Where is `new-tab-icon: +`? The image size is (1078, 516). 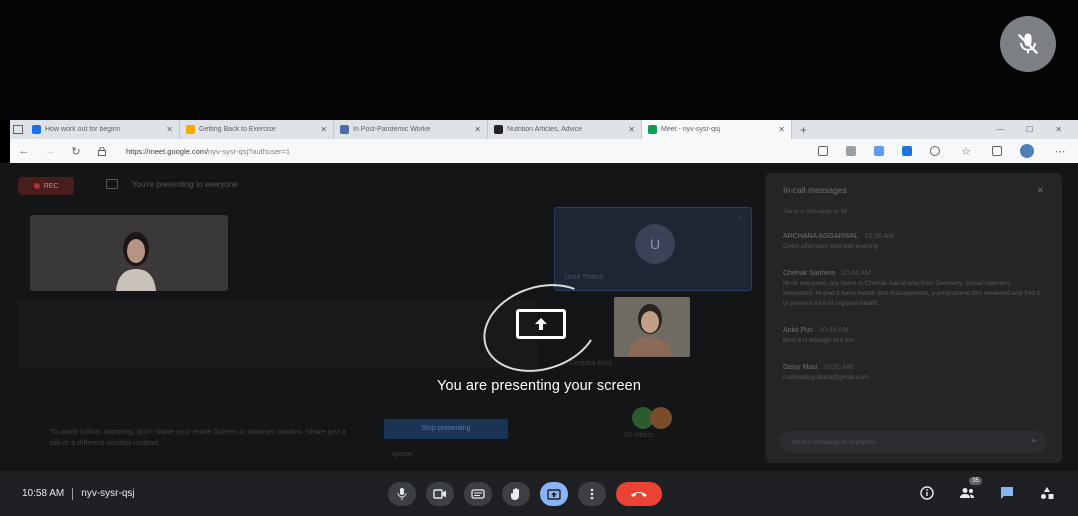 new-tab-icon: + is located at coordinates (803, 130).